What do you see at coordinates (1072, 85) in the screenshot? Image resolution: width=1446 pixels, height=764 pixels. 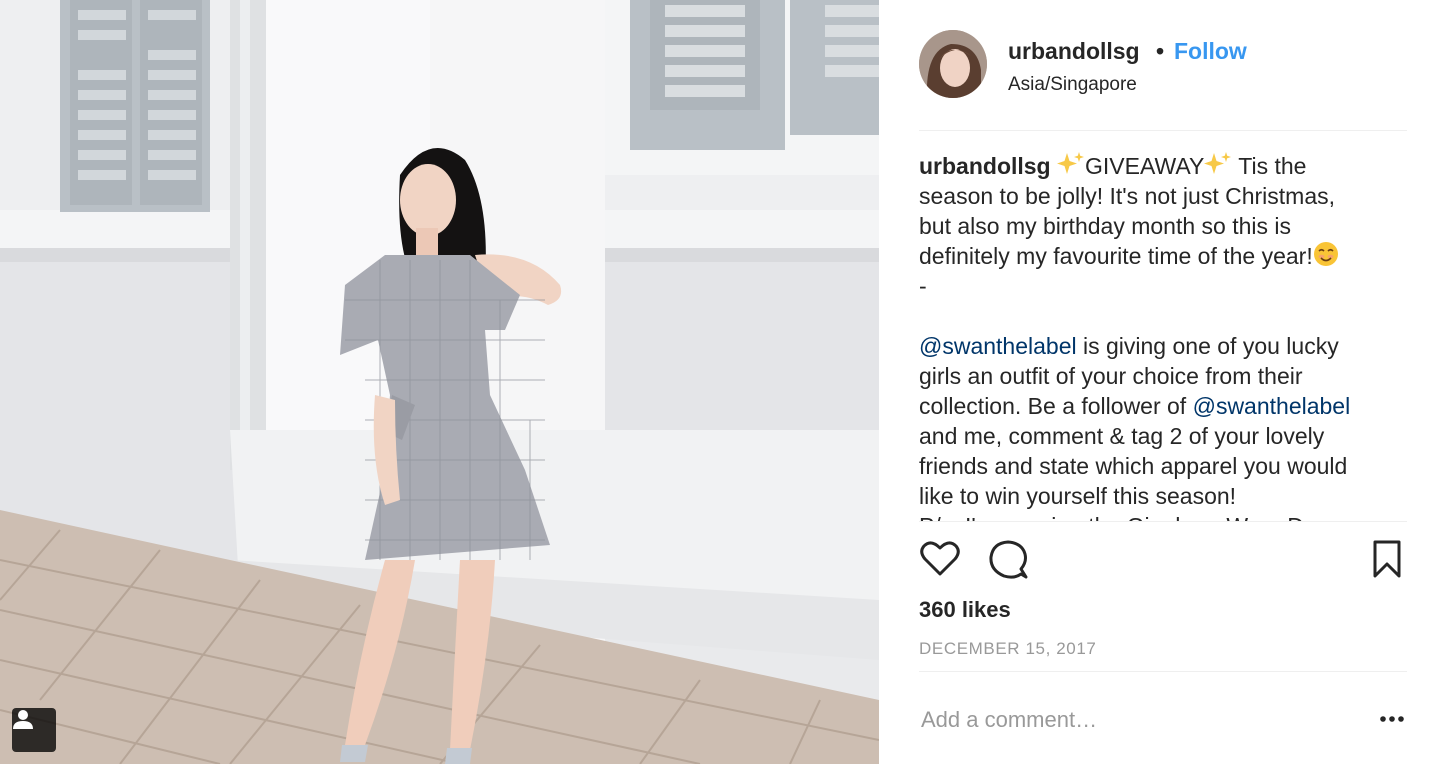 I see `location-link: Asia/Singapore` at bounding box center [1072, 85].